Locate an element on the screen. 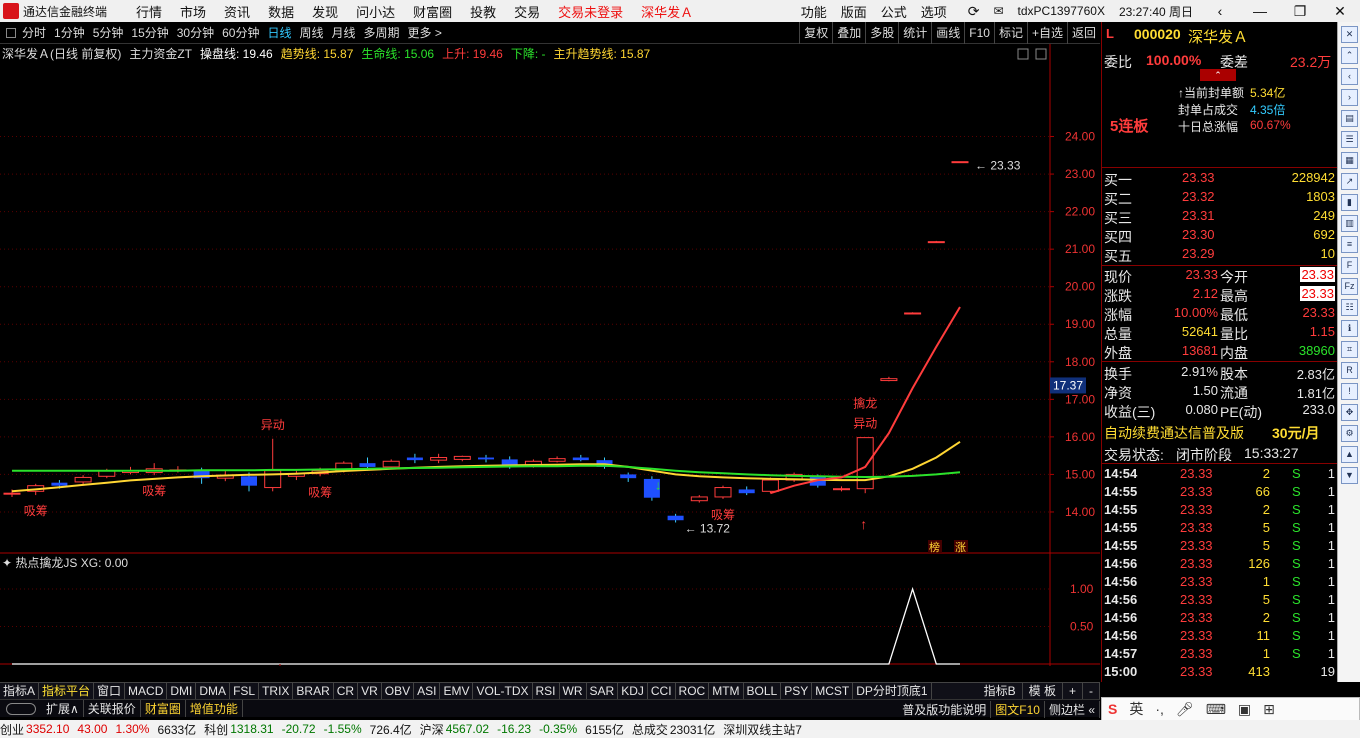  chart-tool-button: 标记 is located at coordinates (1010, 33).